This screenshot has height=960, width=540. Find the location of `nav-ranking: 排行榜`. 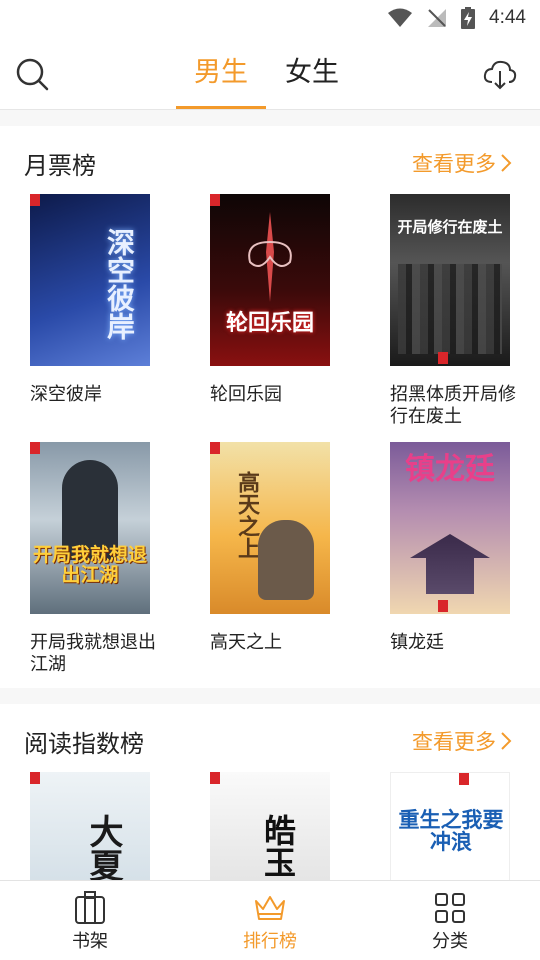

nav-ranking: 排行榜 is located at coordinates (270, 922).